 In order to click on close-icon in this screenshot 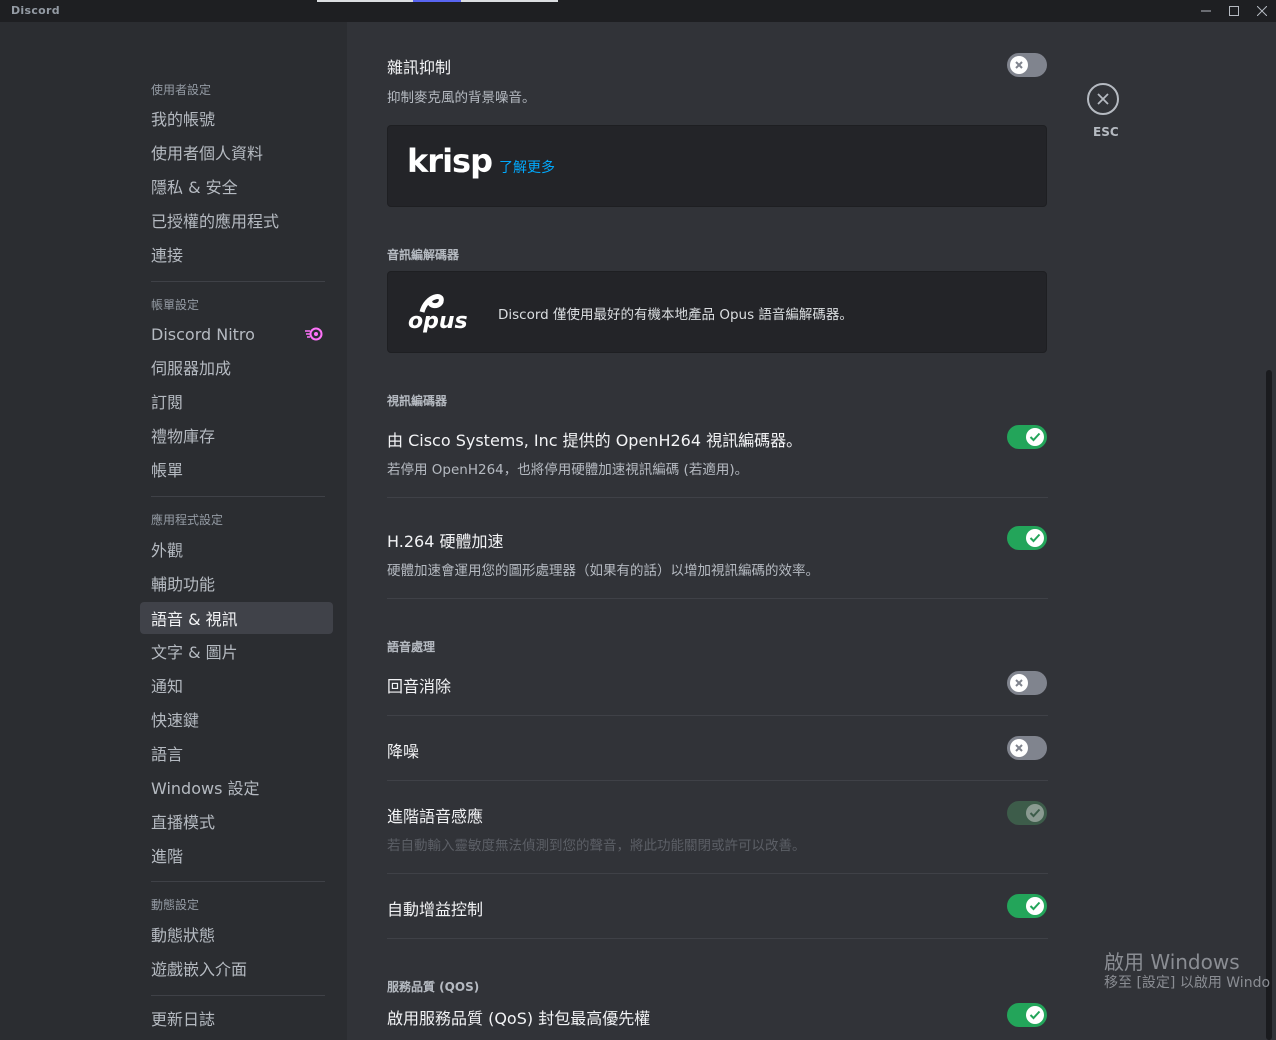, I will do `click(1103, 99)`.